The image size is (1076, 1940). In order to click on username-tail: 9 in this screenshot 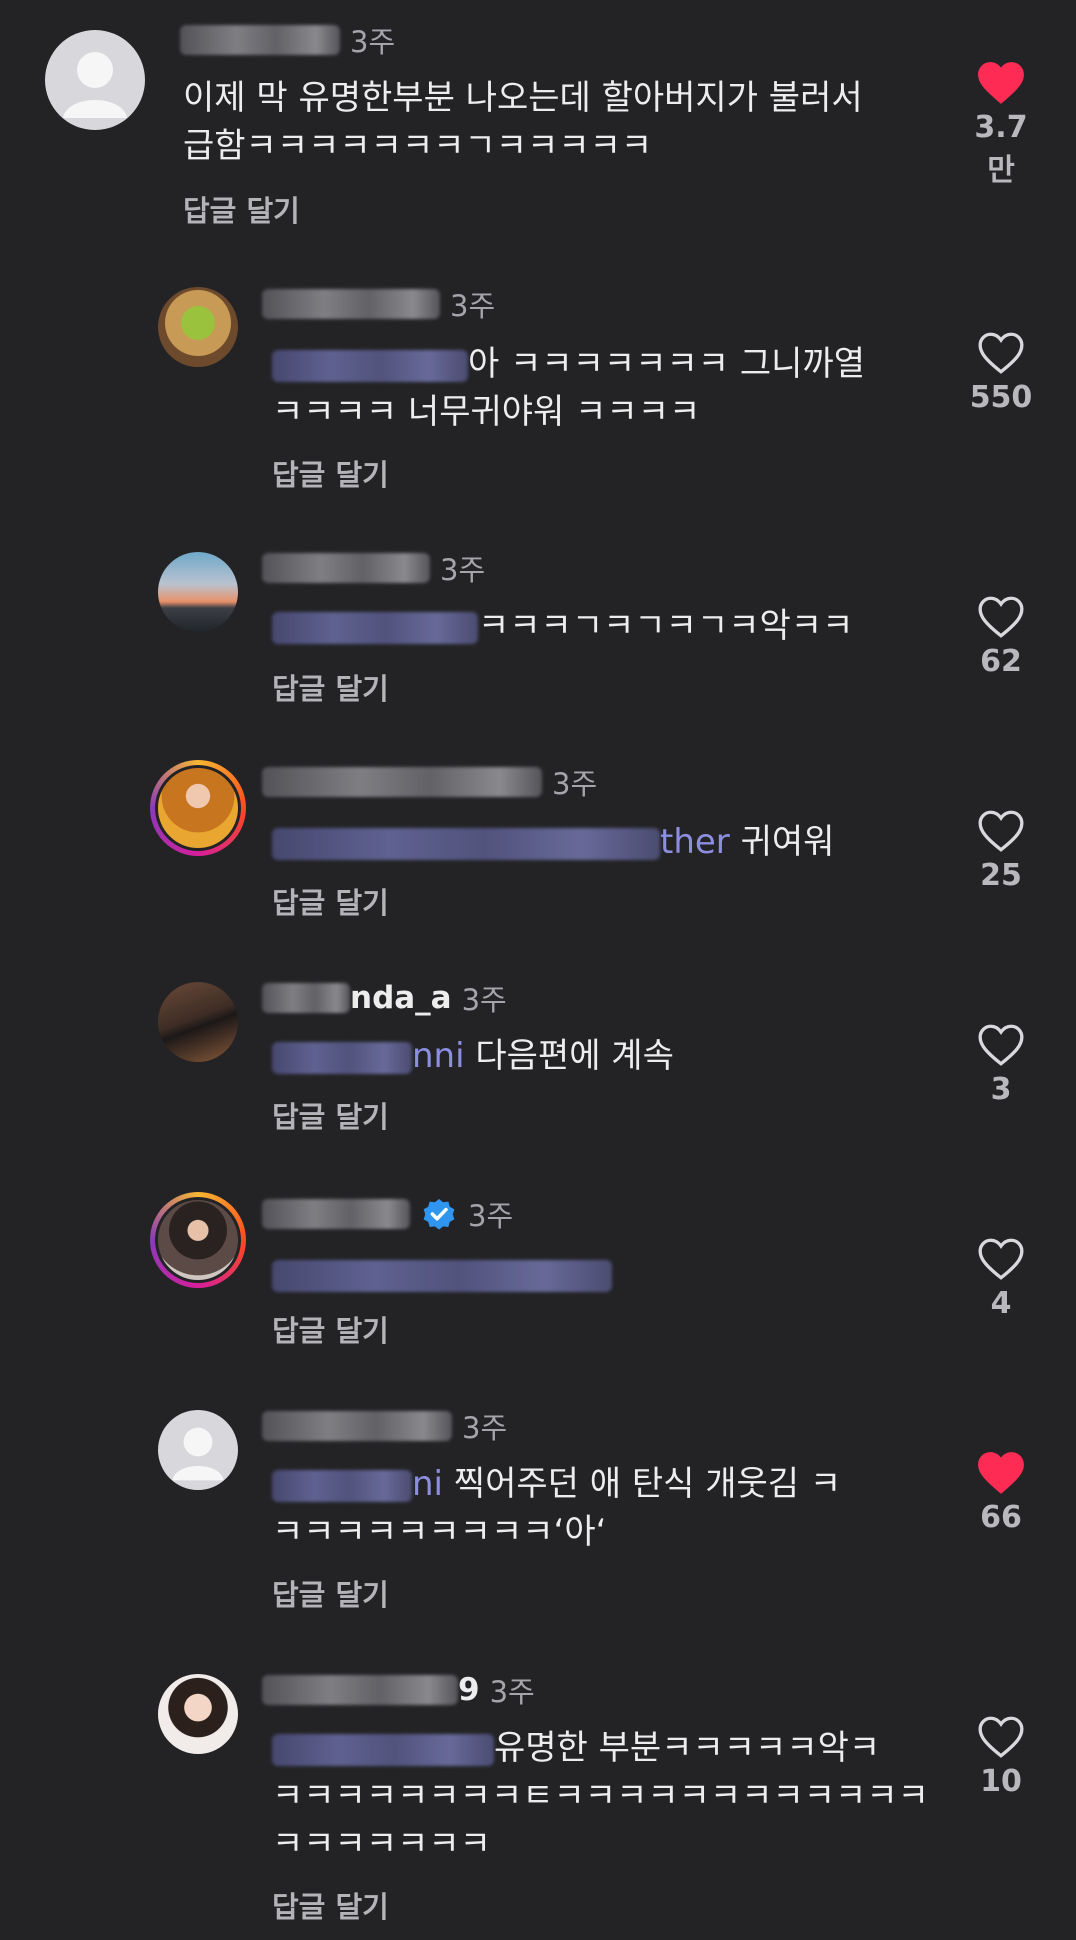, I will do `click(469, 1690)`.